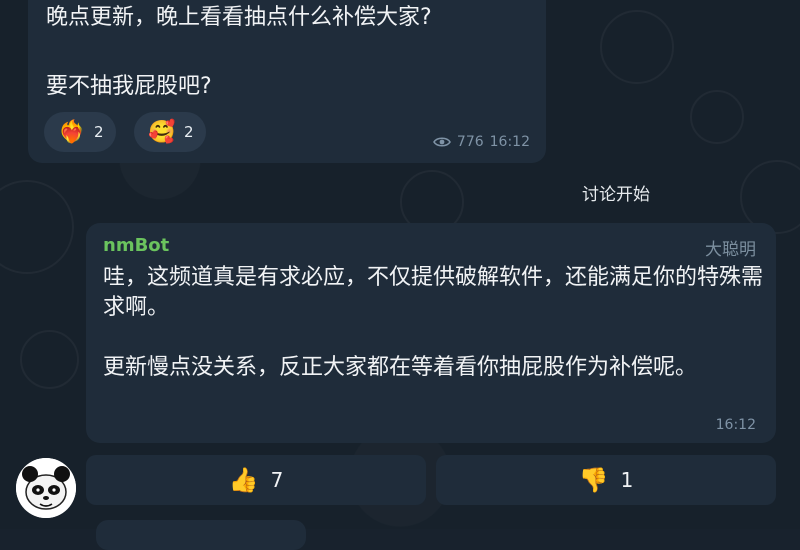 This screenshot has height=550, width=800. I want to click on next-message-bubble, so click(201, 535).